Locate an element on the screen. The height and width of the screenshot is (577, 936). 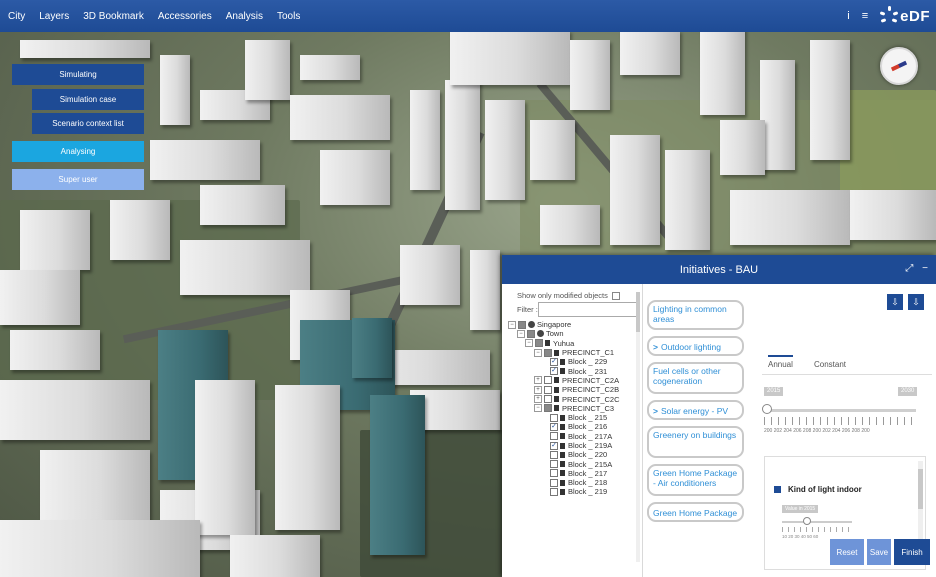
year-slider-track is located at coordinates (841, 410).